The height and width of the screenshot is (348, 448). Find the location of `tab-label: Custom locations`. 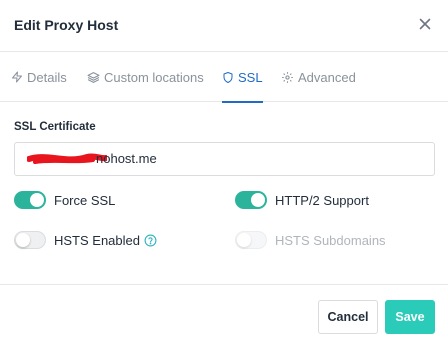

tab-label: Custom locations is located at coordinates (154, 77).